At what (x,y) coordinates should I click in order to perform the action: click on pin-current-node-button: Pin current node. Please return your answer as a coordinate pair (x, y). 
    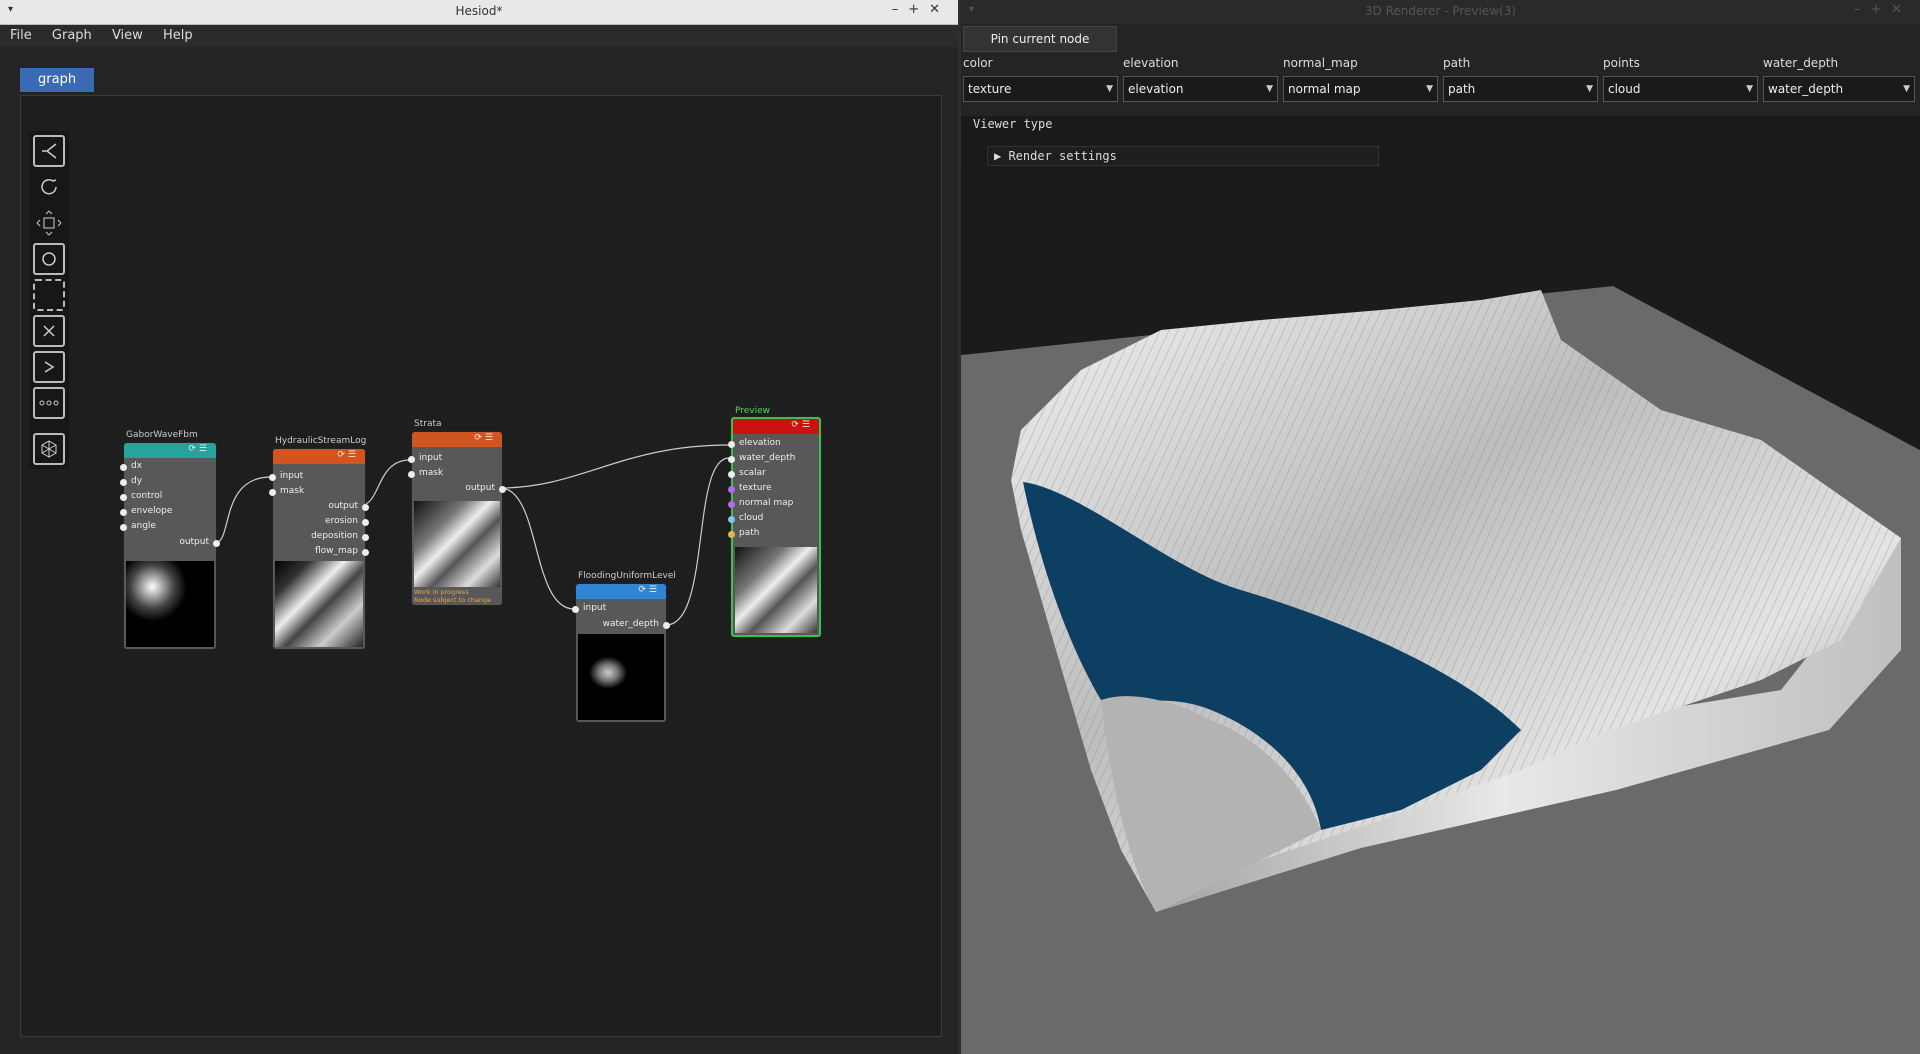
    Looking at the image, I should click on (1040, 39).